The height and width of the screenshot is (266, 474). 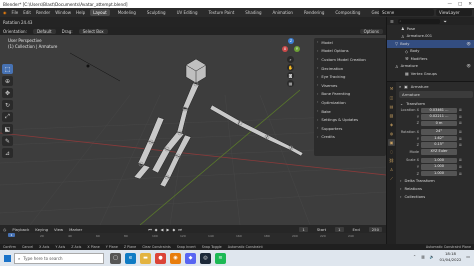 What do you see at coordinates (350, 111) in the screenshot?
I see `panel-bake: › Bake` at bounding box center [350, 111].